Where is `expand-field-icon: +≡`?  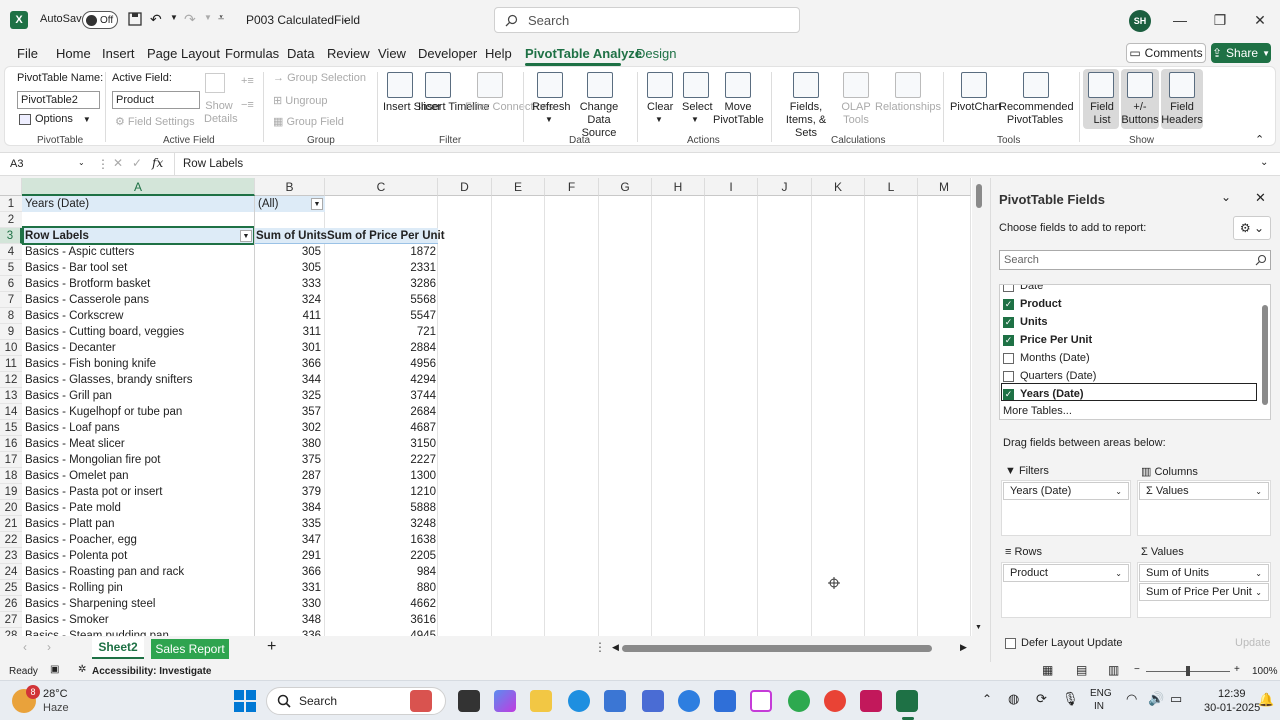 expand-field-icon: +≡ is located at coordinates (247, 81).